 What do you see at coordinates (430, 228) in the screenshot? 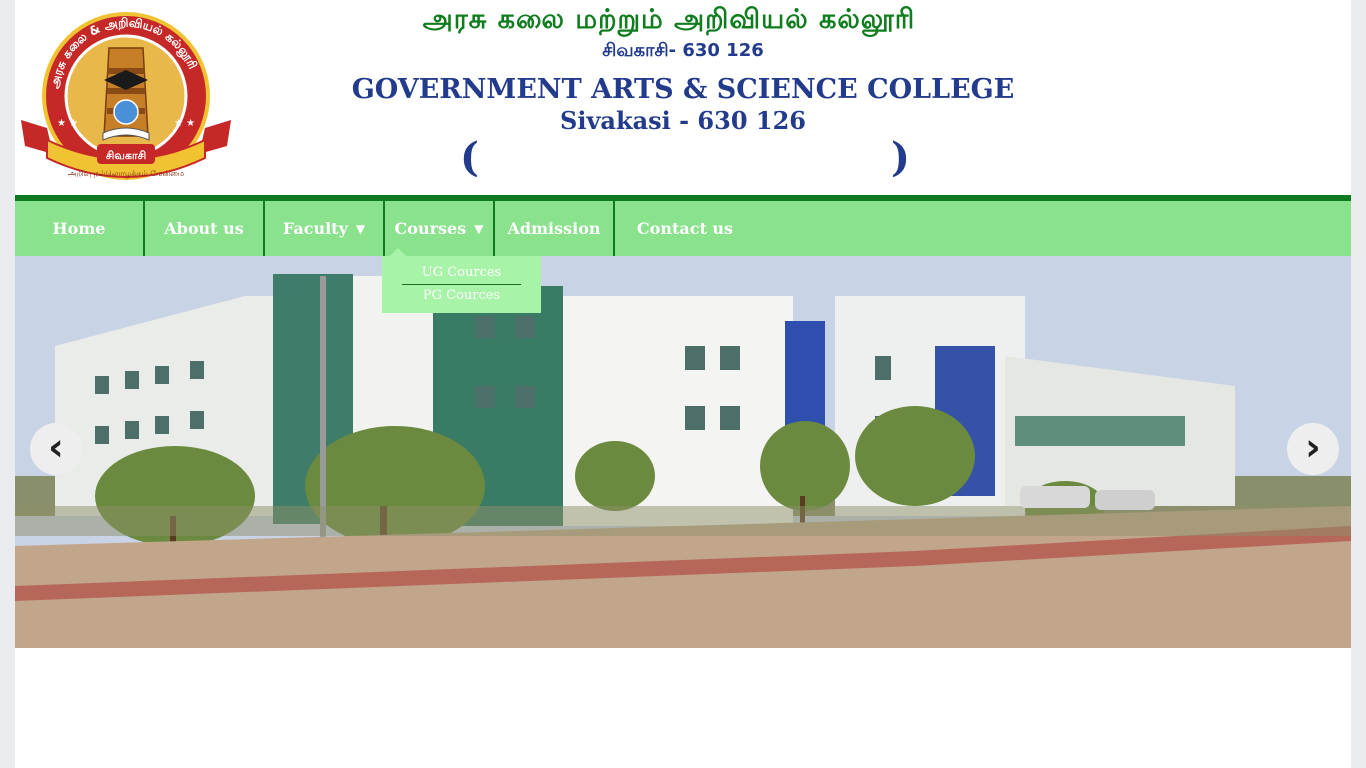
I see `nav-courses-label: Courses` at bounding box center [430, 228].